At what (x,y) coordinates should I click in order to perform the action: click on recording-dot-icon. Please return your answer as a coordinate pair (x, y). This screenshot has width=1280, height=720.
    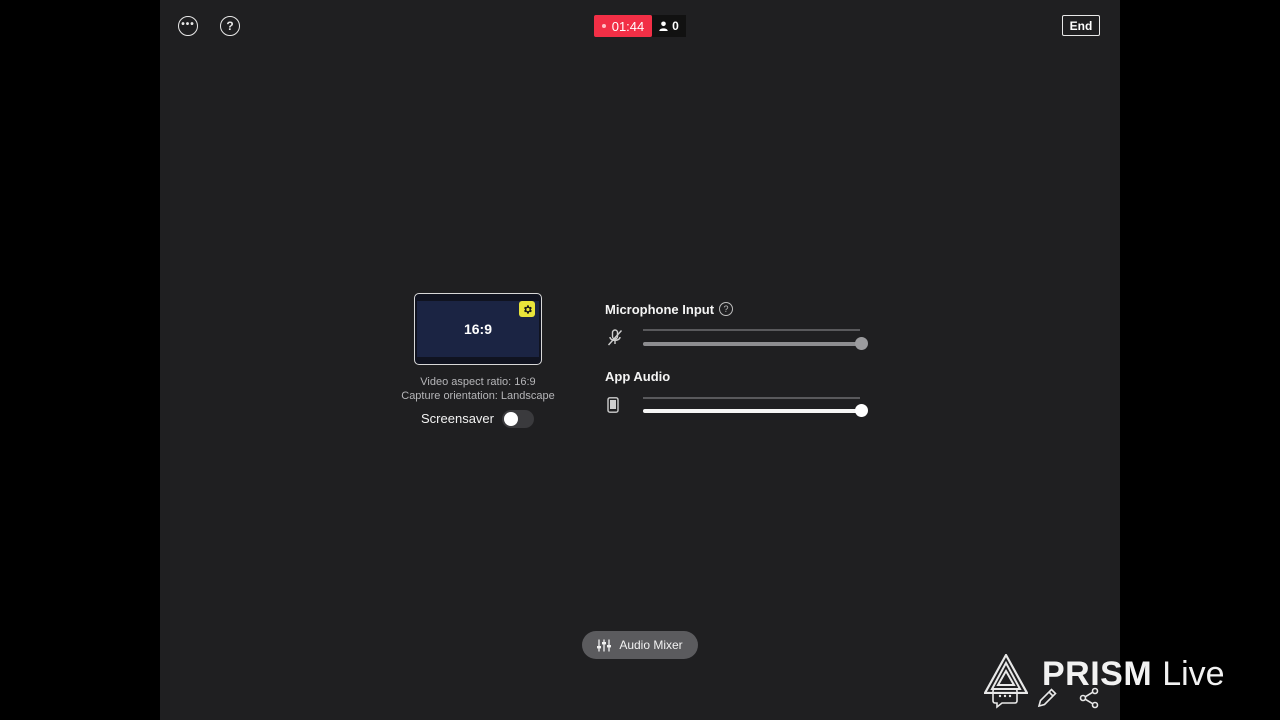
    Looking at the image, I should click on (603, 26).